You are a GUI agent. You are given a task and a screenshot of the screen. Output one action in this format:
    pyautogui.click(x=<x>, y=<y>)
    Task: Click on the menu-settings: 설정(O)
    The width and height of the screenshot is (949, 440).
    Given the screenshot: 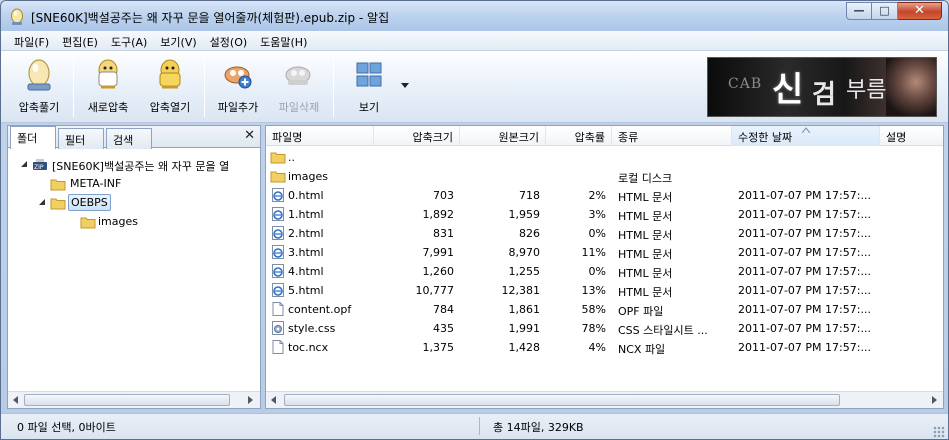 What is the action you would take?
    pyautogui.click(x=228, y=41)
    